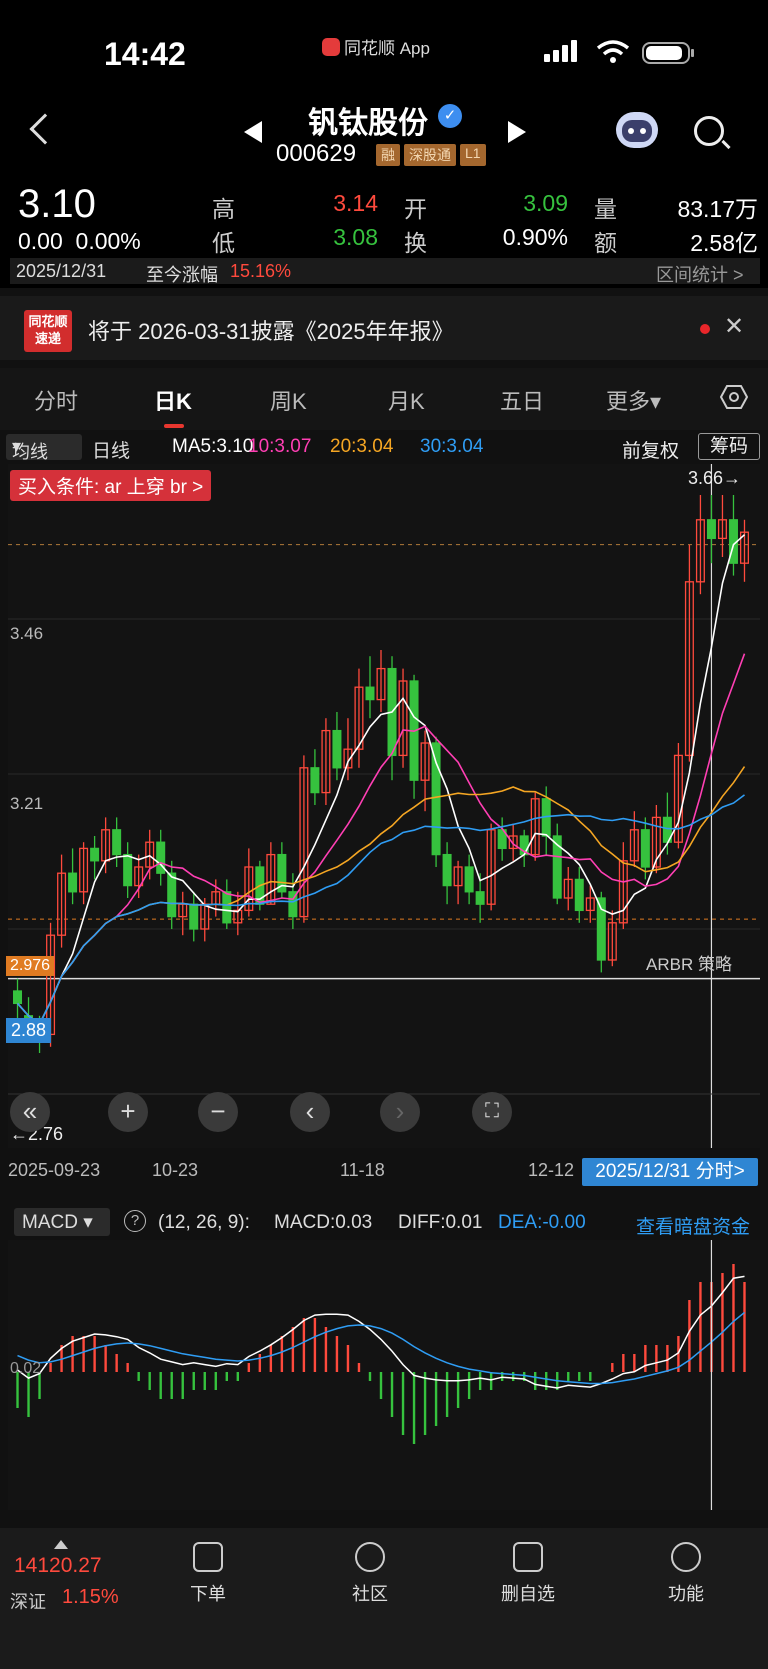  Describe the element at coordinates (56, 400) in the screenshot. I see `tab-timeshare: 分时` at that location.